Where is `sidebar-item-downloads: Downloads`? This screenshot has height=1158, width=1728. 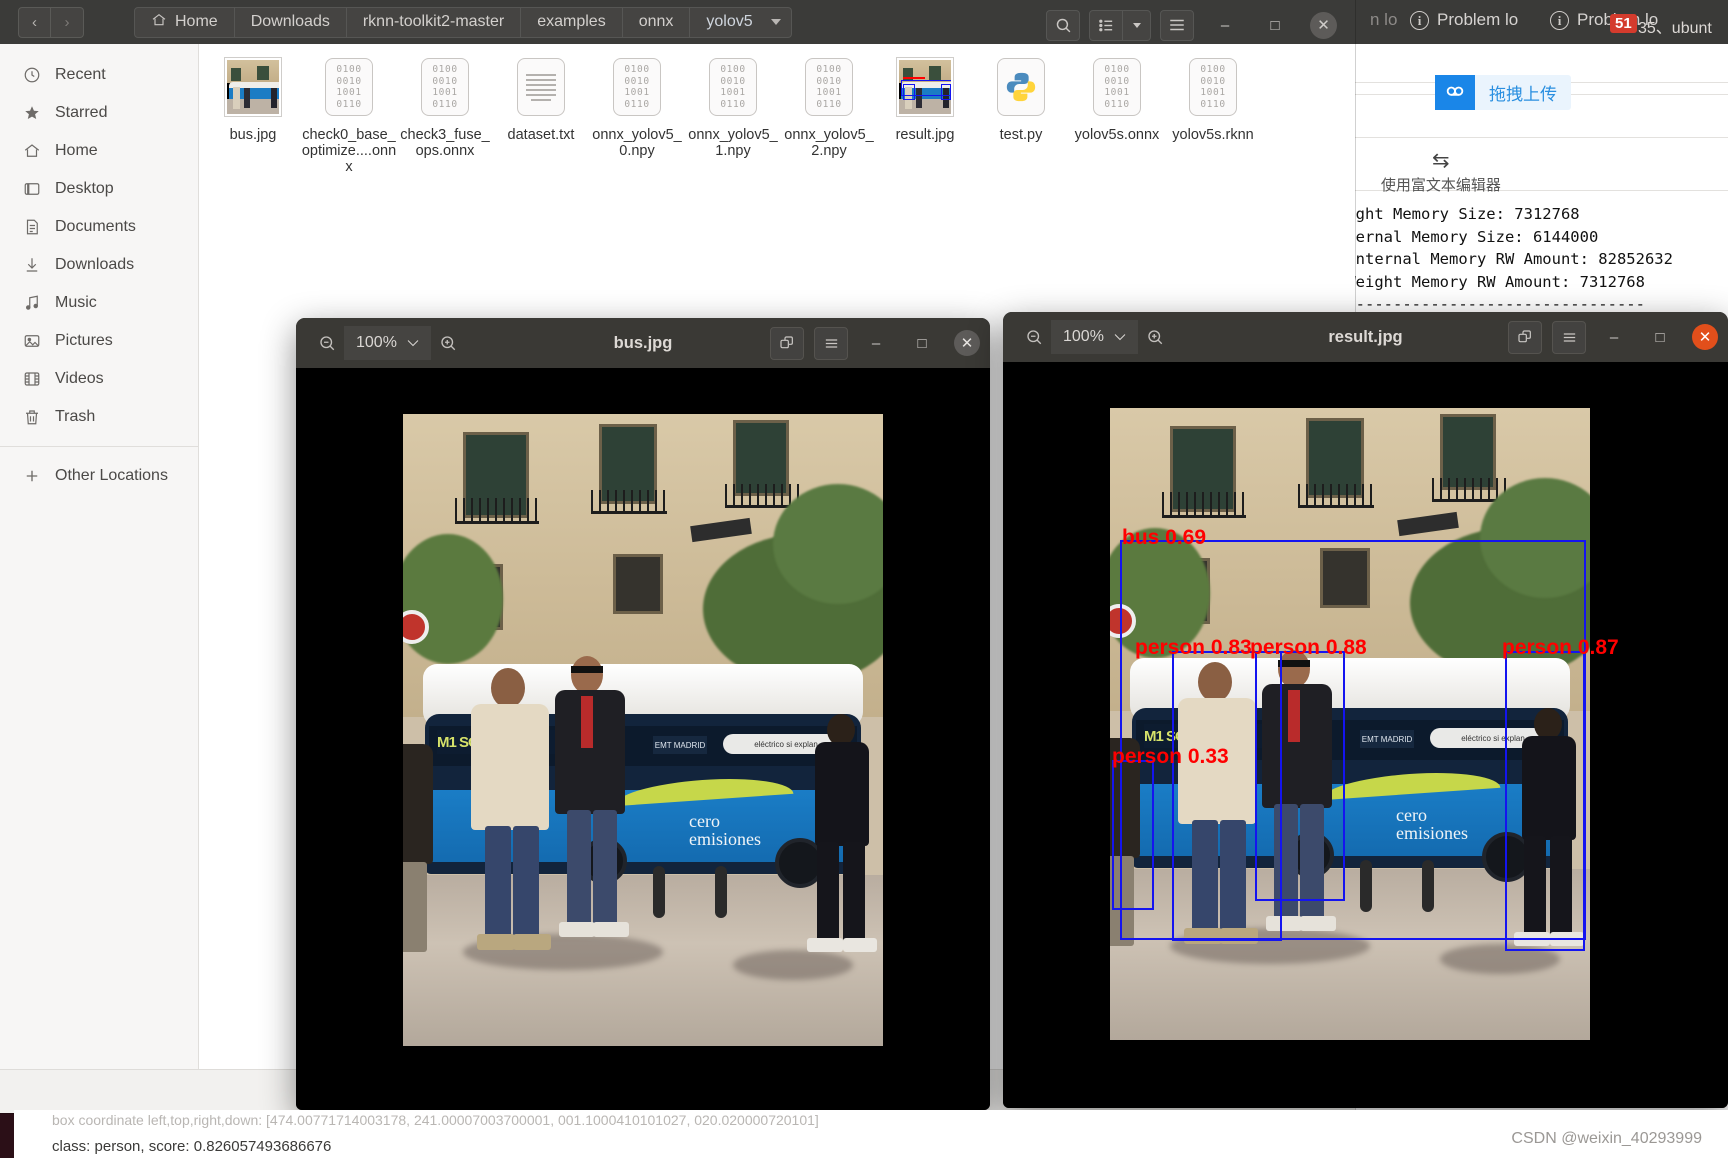 sidebar-item-downloads: Downloads is located at coordinates (99, 265).